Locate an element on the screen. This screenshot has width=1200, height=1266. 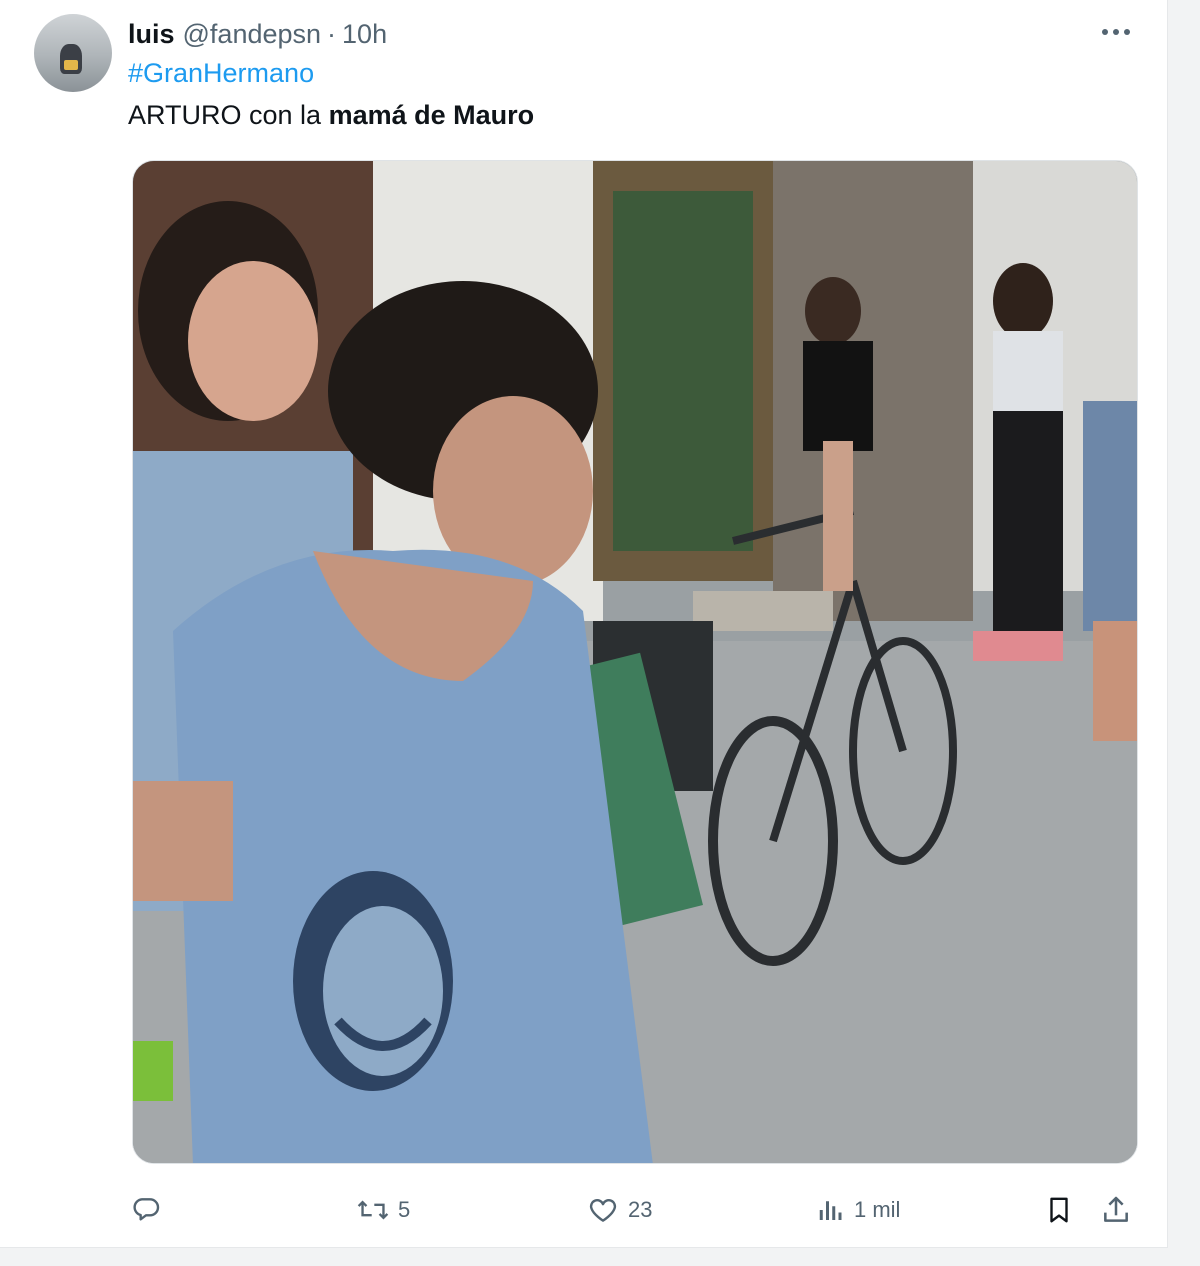
tweet-text-normal: ARTURO con la is located at coordinates (228, 115).